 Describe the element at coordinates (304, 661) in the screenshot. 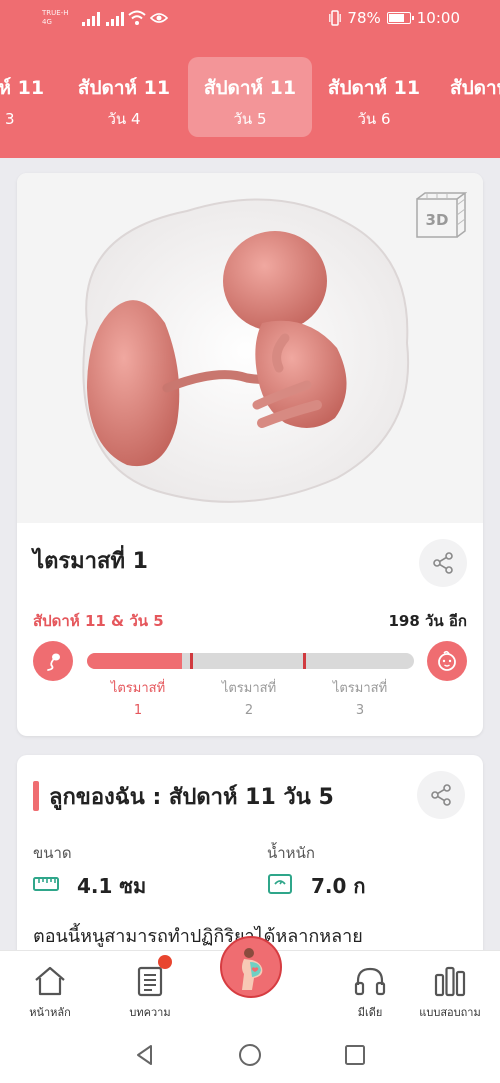

I see `trimester-2-marker` at that location.